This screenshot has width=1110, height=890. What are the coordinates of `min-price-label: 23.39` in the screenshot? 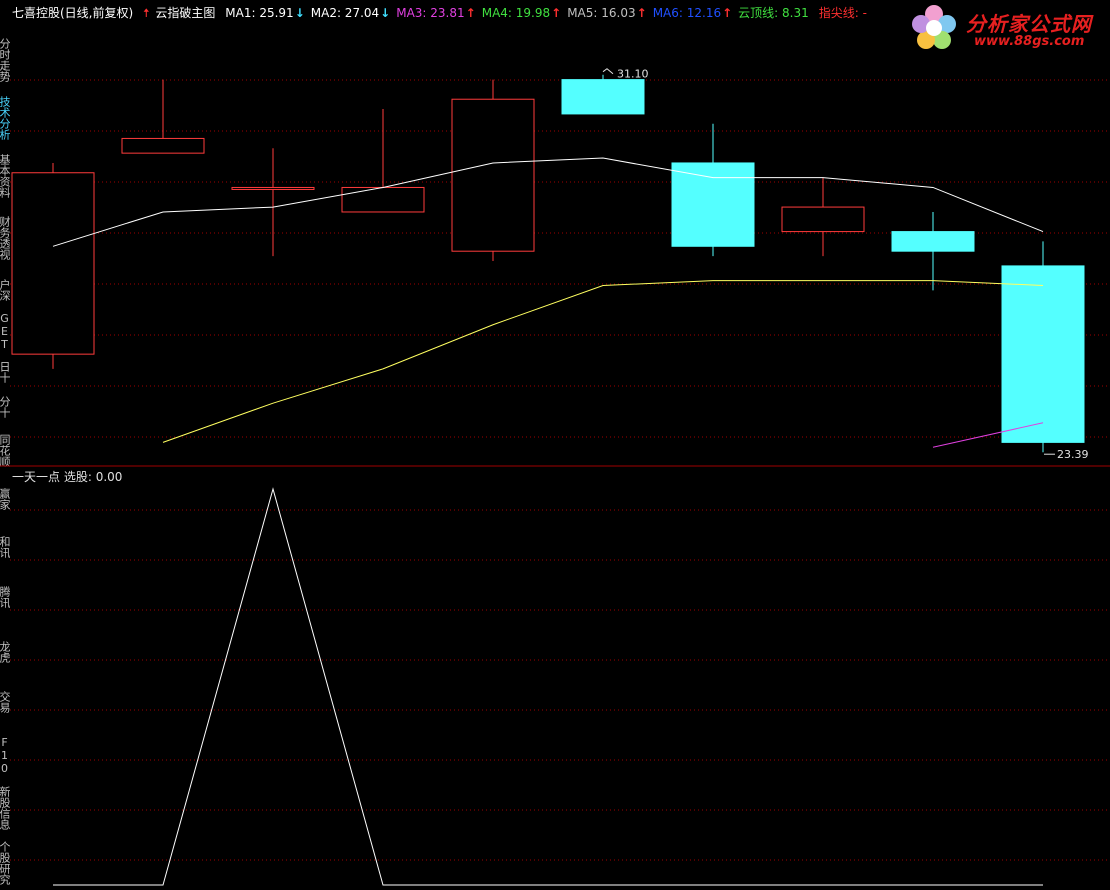 It's located at (1073, 454).